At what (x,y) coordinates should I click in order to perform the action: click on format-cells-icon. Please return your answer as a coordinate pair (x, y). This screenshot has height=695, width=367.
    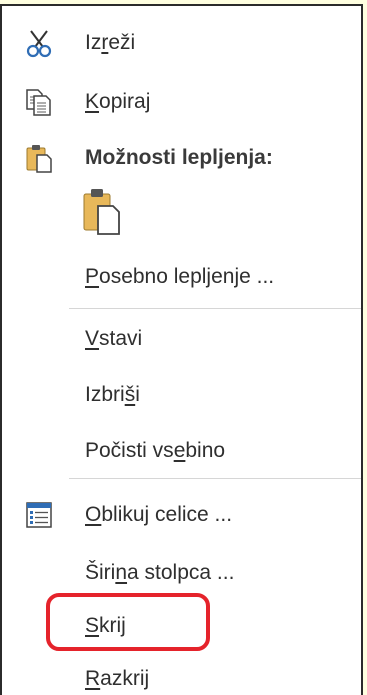
    Looking at the image, I should click on (39, 515).